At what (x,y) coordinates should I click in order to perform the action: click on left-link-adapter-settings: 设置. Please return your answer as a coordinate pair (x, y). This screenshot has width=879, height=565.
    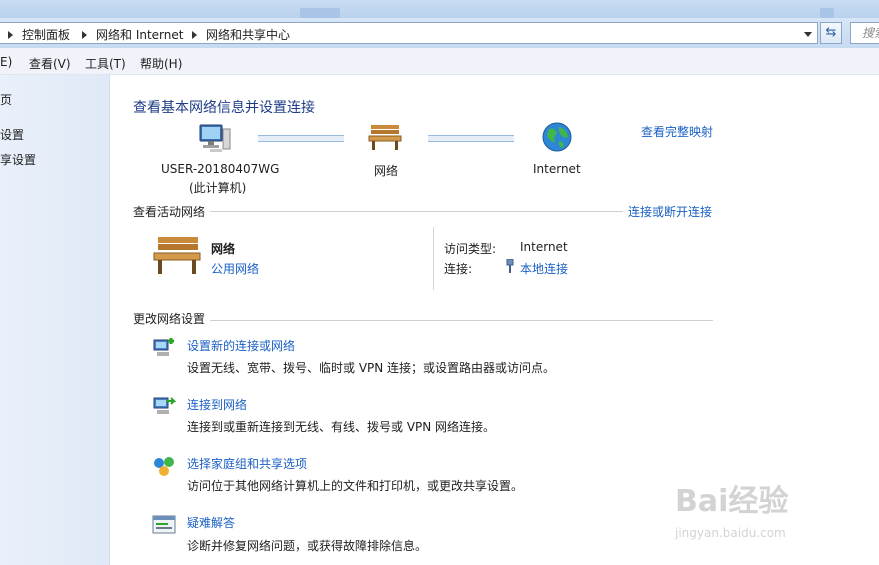
    Looking at the image, I should click on (12, 134).